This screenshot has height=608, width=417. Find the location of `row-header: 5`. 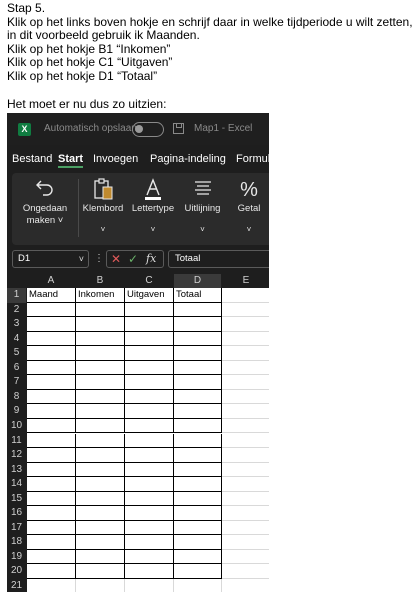

row-header: 5 is located at coordinates (16, 353).